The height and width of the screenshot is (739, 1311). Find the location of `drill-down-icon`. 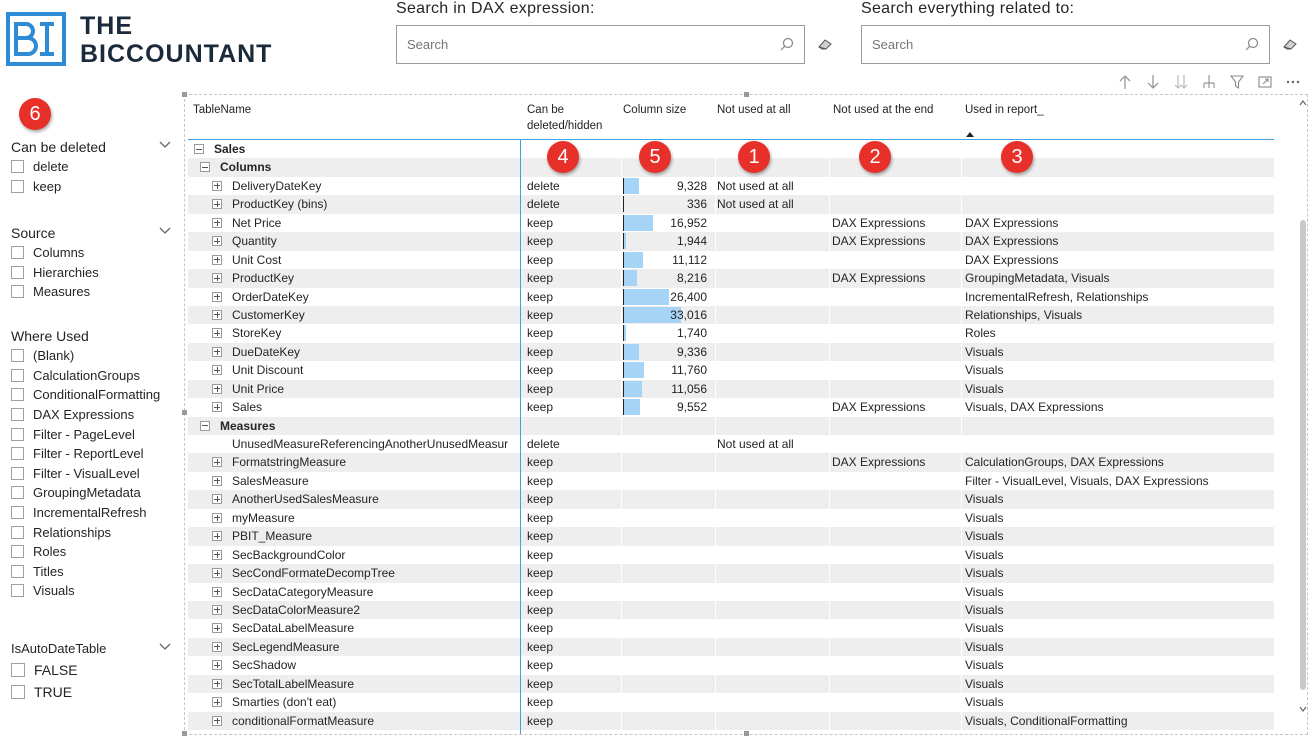

drill-down-icon is located at coordinates (1153, 82).